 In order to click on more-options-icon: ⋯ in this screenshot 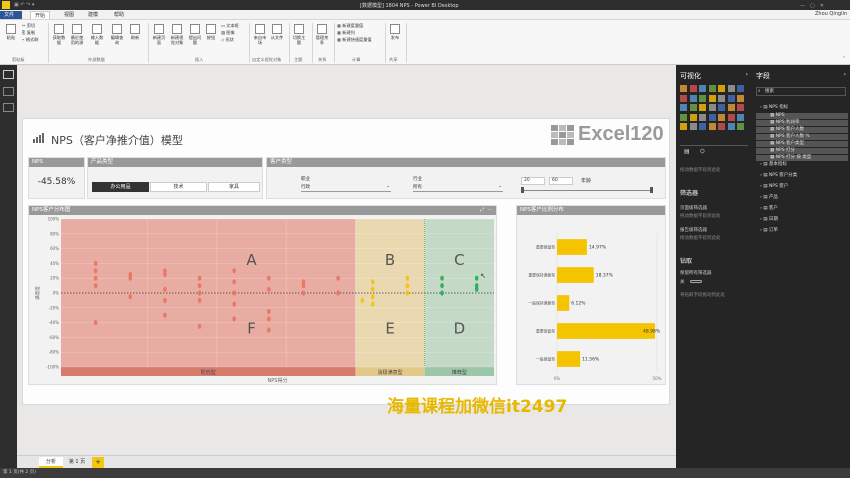, I will do `click(490, 210)`.